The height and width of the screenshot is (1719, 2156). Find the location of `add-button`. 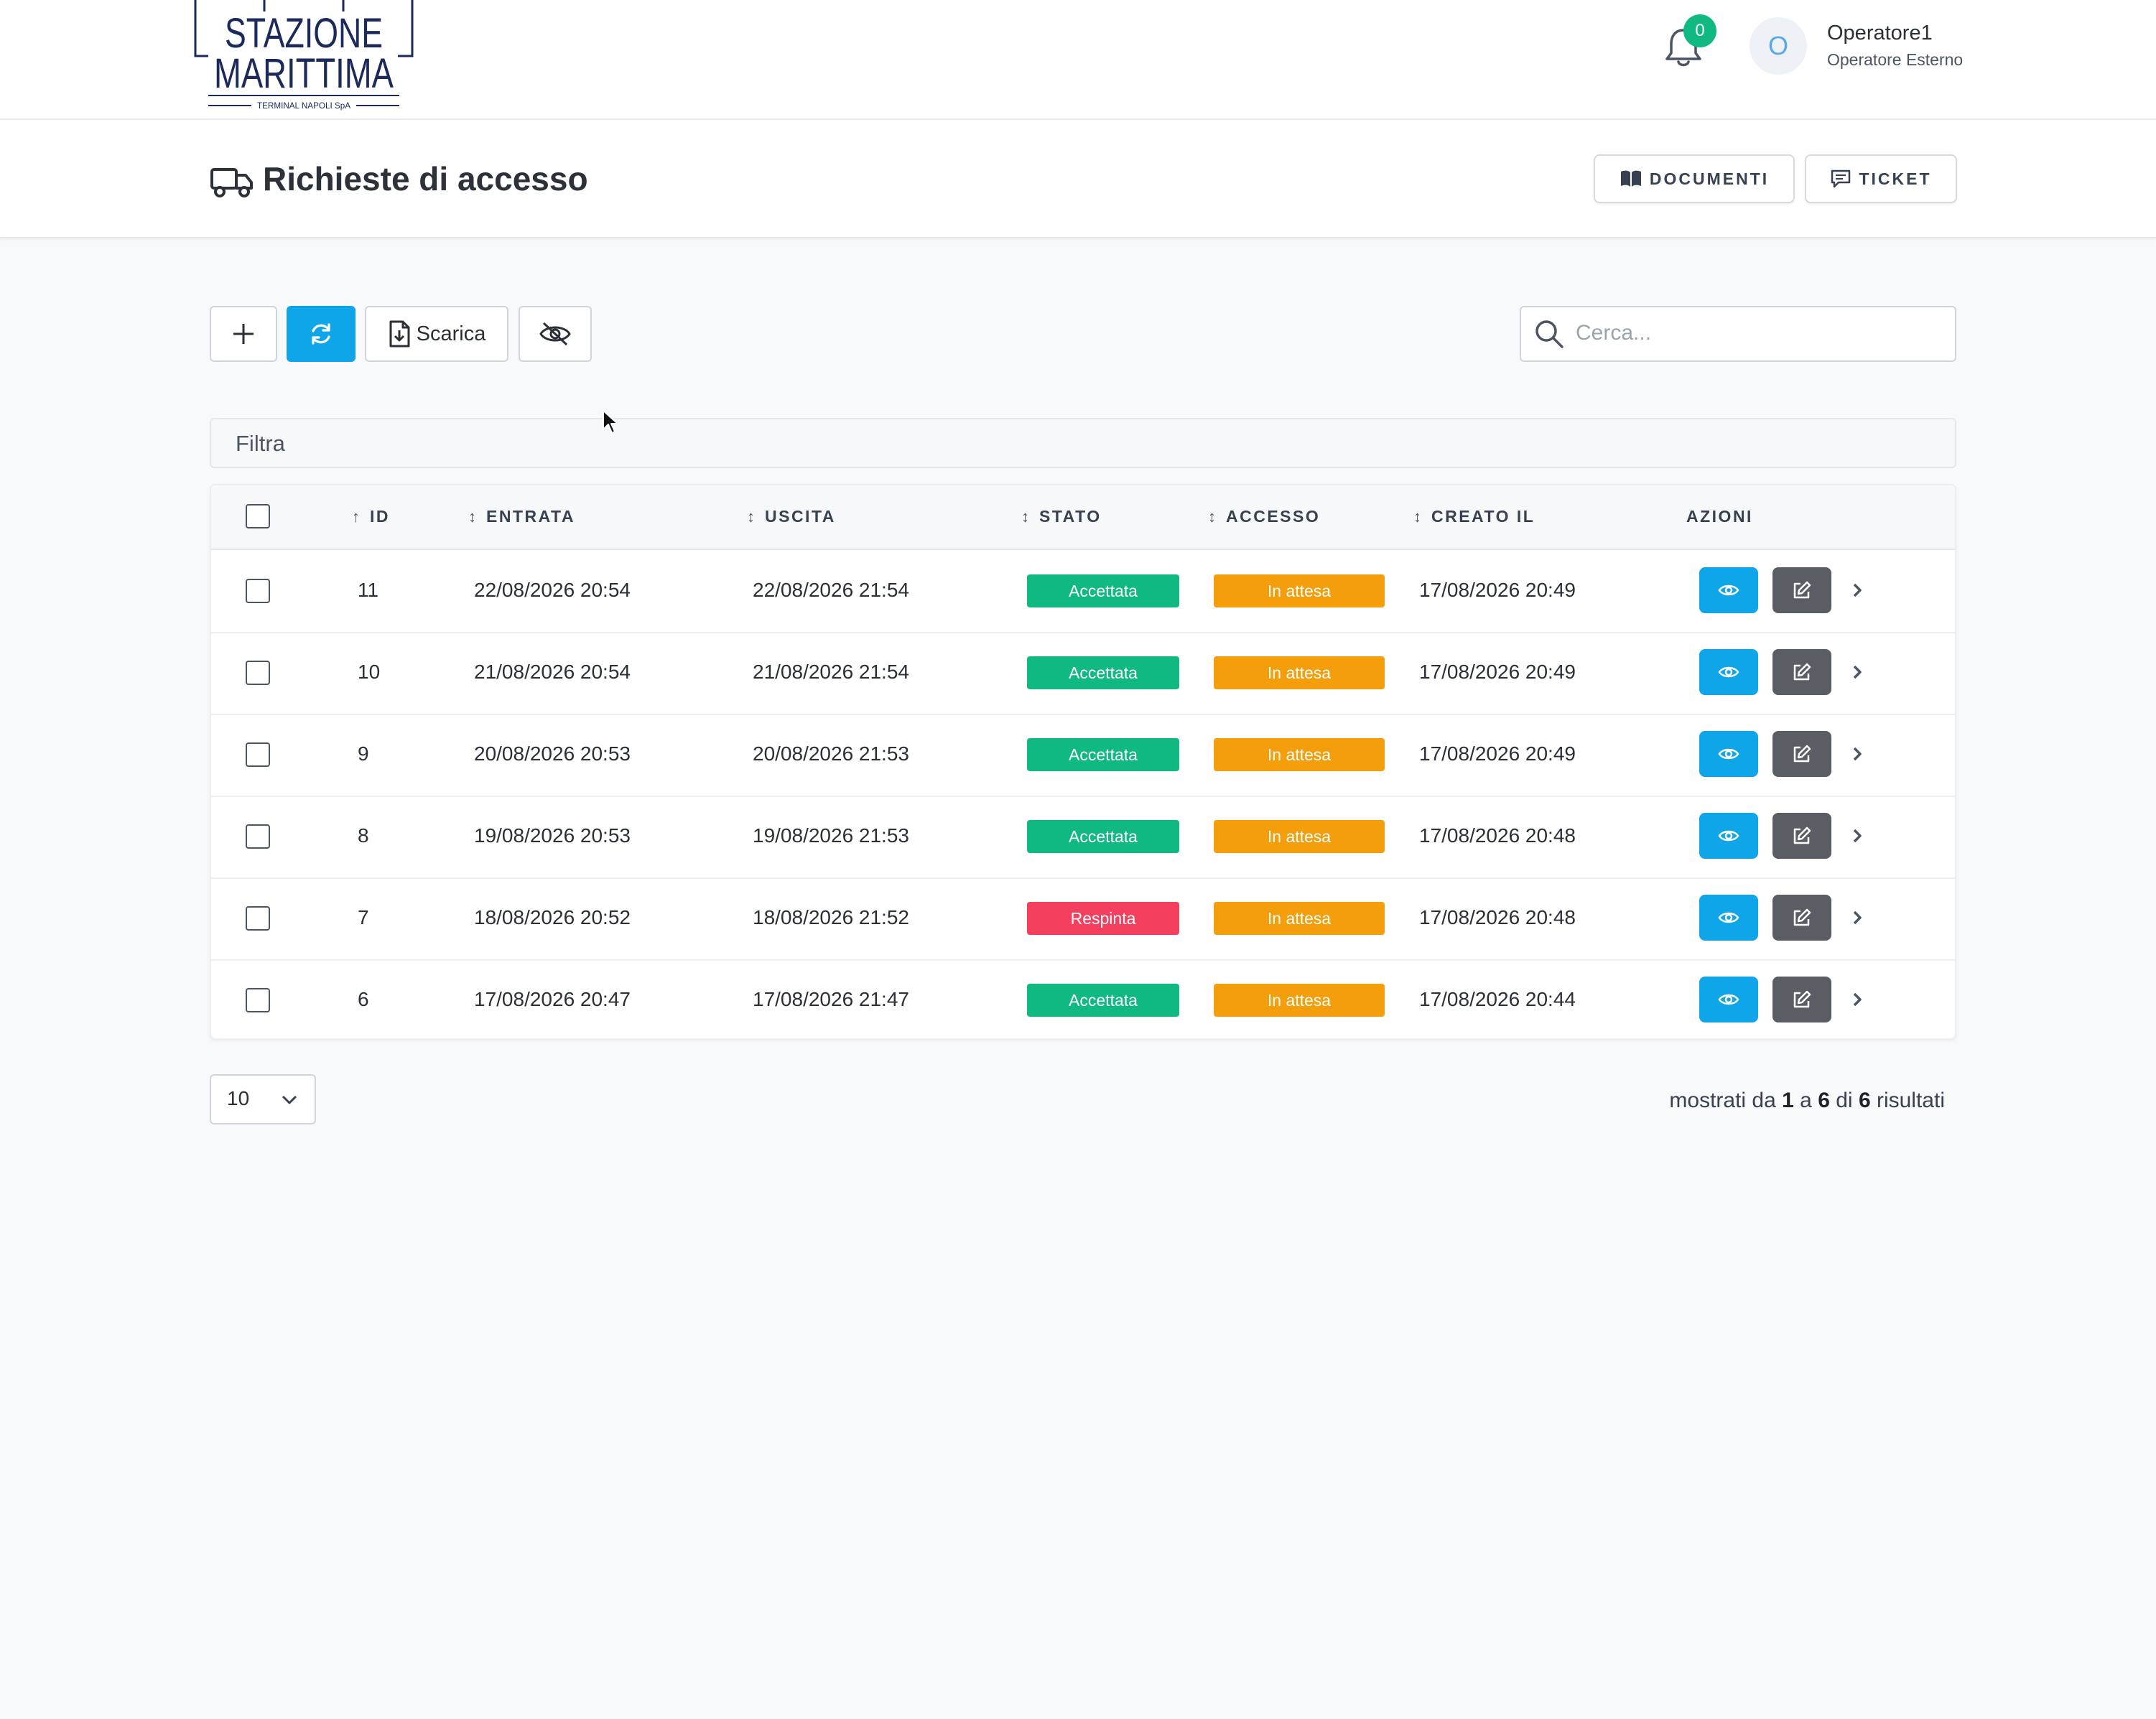

add-button is located at coordinates (243, 334).